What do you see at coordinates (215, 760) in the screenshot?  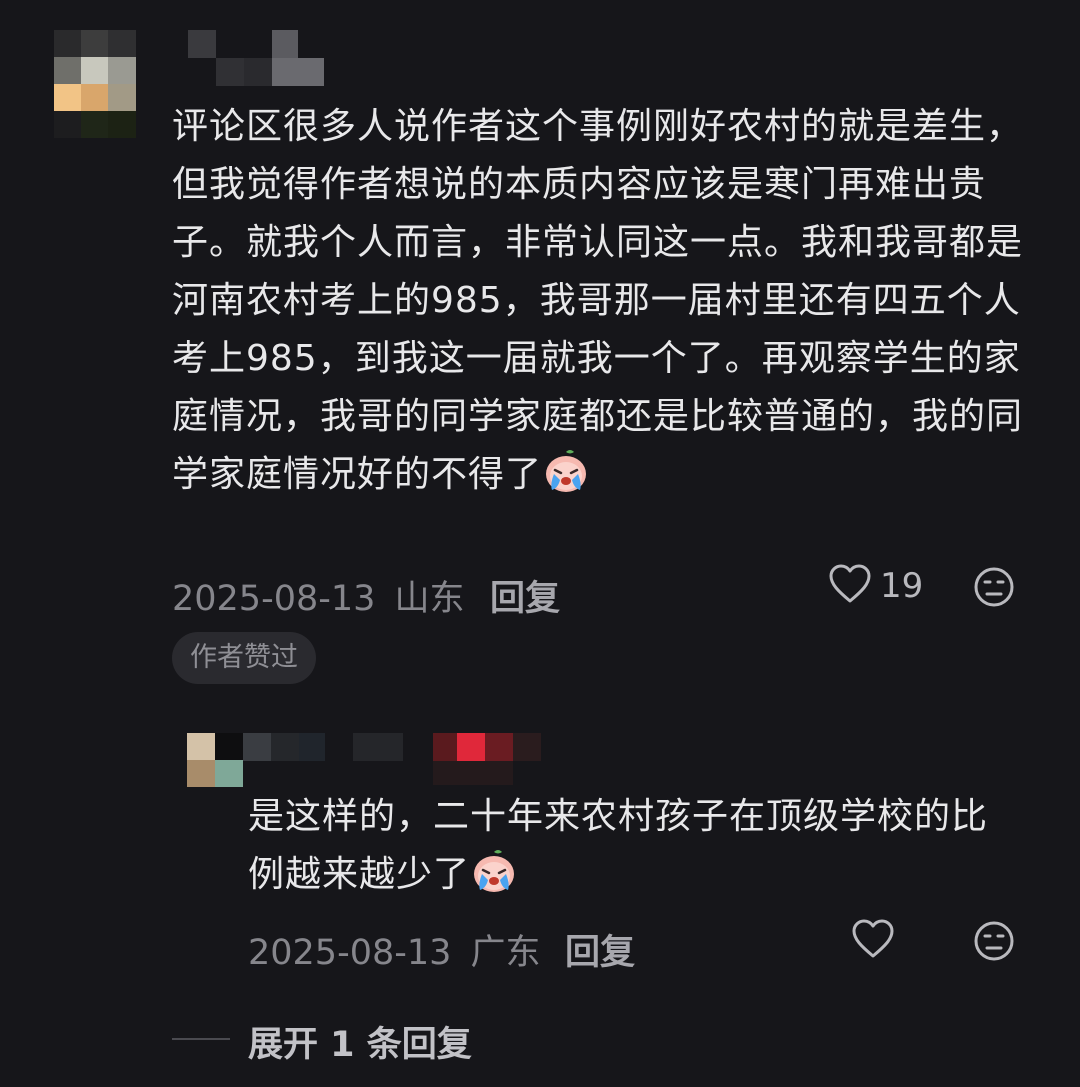 I see `reply-avatar` at bounding box center [215, 760].